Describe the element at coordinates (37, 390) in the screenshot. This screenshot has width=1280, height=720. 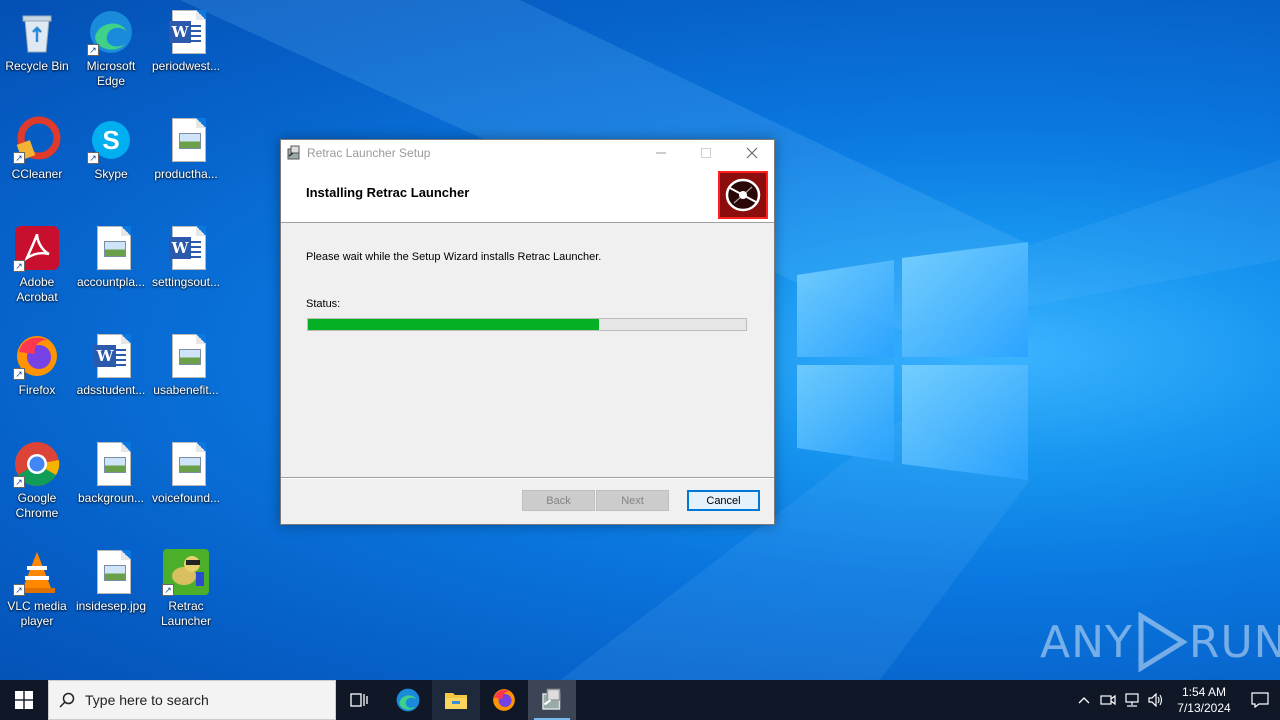
I see `desktop-icon-label: Firefox` at that location.